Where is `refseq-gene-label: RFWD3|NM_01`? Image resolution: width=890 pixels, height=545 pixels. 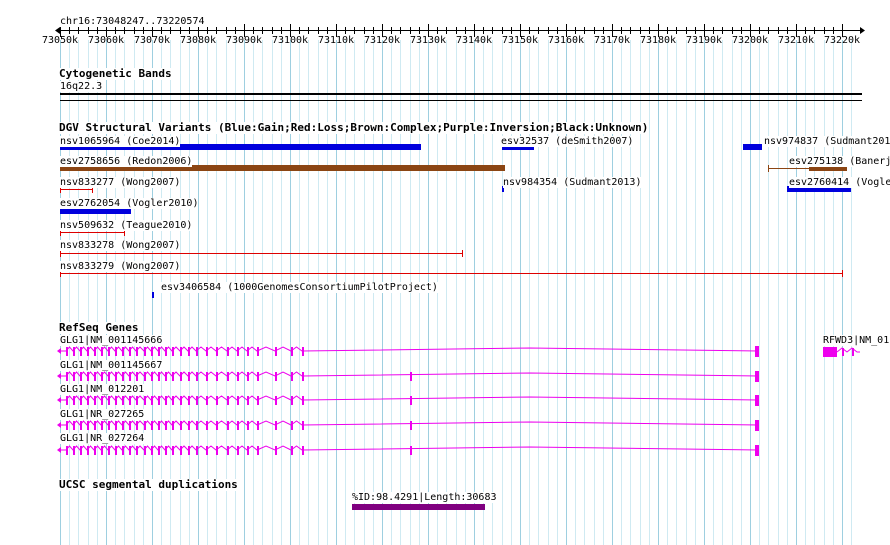 refseq-gene-label: RFWD3|NM_01 is located at coordinates (856, 340).